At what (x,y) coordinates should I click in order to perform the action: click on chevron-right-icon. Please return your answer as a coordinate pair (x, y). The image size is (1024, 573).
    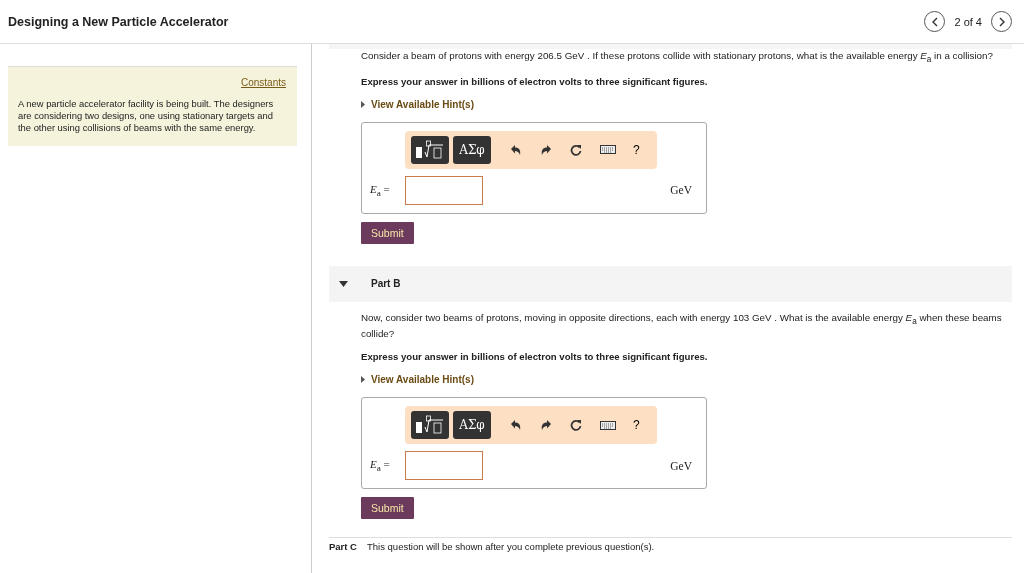
    Looking at the image, I should click on (1001, 21).